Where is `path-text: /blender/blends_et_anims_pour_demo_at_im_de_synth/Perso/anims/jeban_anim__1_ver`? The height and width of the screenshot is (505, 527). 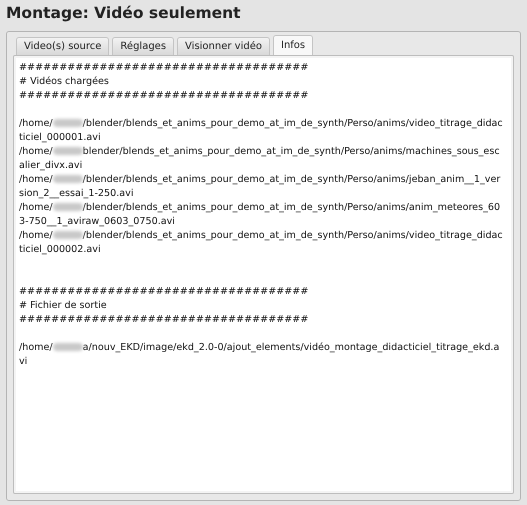 path-text: /blender/blends_et_anims_pour_demo_at_im_de_synth/Perso/anims/jeban_anim__1_ver is located at coordinates (291, 179).